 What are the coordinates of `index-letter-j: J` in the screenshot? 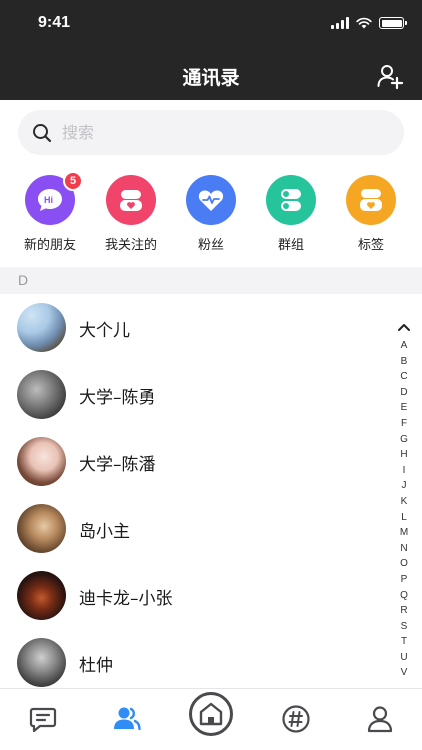 It's located at (404, 486).